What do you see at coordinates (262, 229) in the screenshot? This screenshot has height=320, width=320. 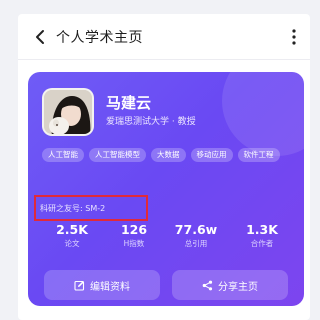 I see `stat-value: 1.3K` at bounding box center [262, 229].